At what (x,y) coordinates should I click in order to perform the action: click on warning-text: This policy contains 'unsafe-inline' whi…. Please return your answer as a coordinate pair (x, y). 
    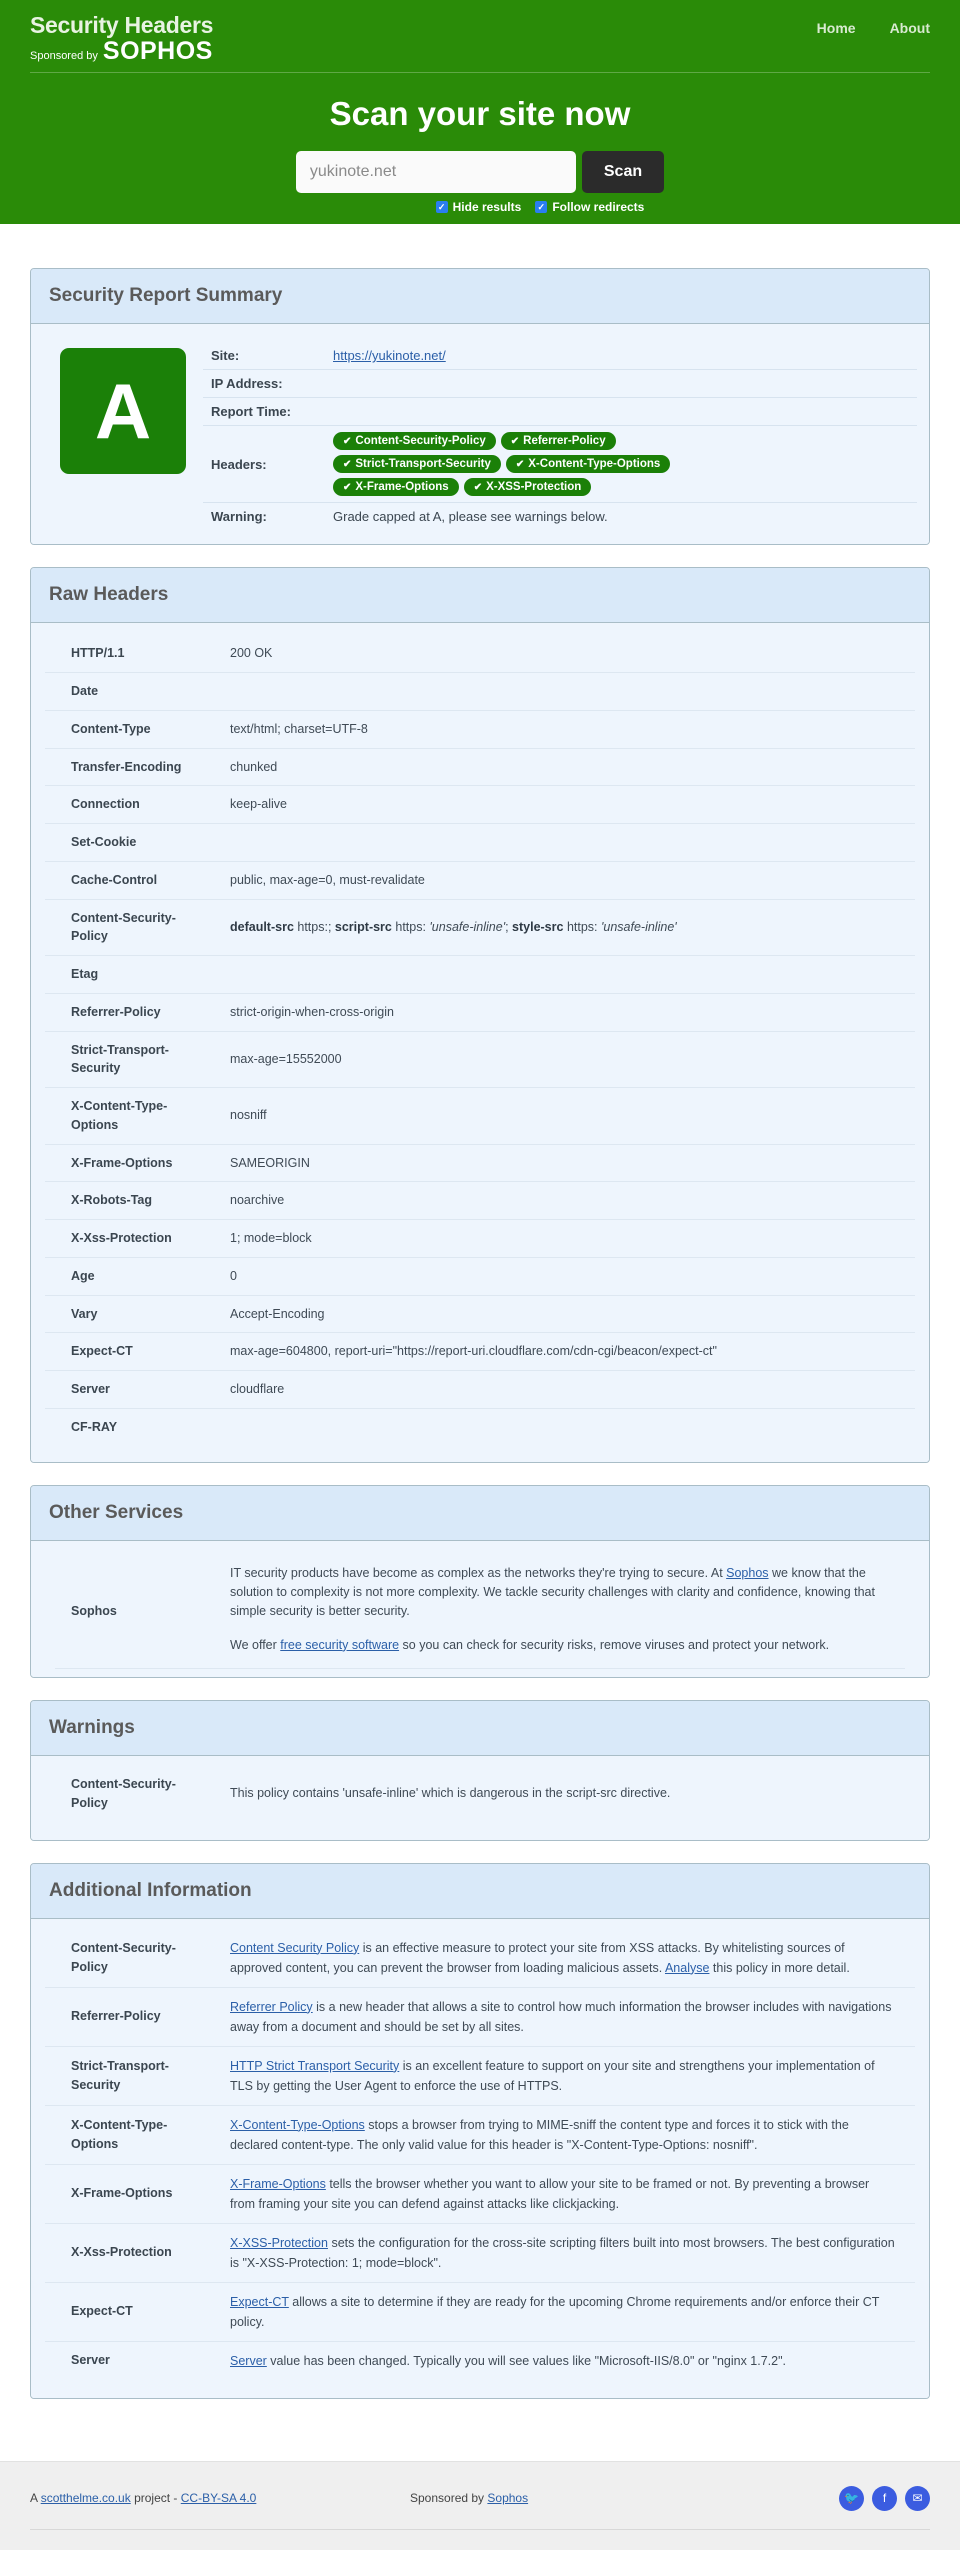
    Looking at the image, I should click on (450, 1793).